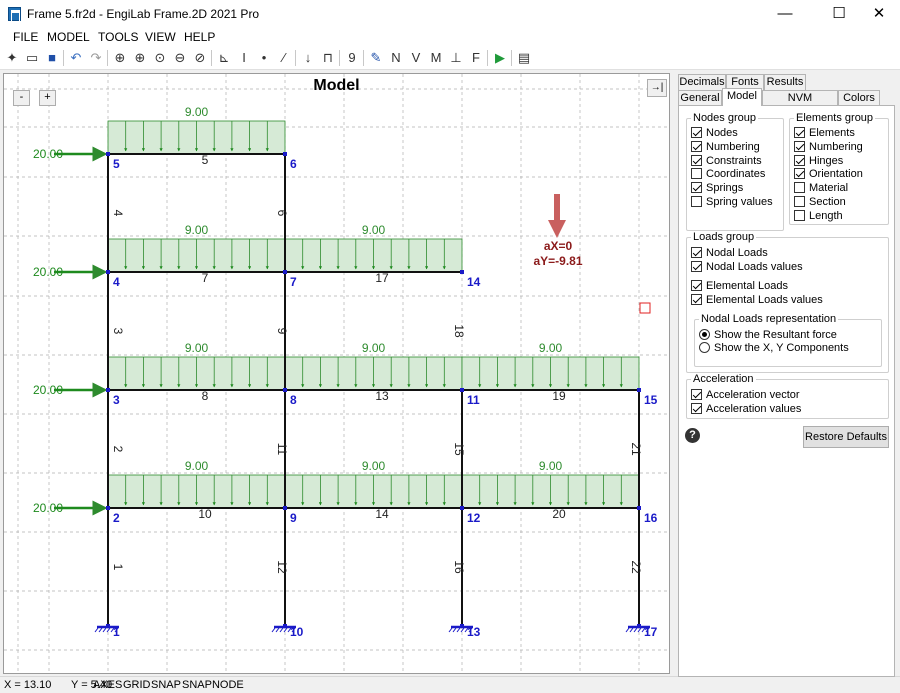 The height and width of the screenshot is (693, 900). What do you see at coordinates (846, 437) in the screenshot?
I see `restore-defaults-button: Restore Defaults` at bounding box center [846, 437].